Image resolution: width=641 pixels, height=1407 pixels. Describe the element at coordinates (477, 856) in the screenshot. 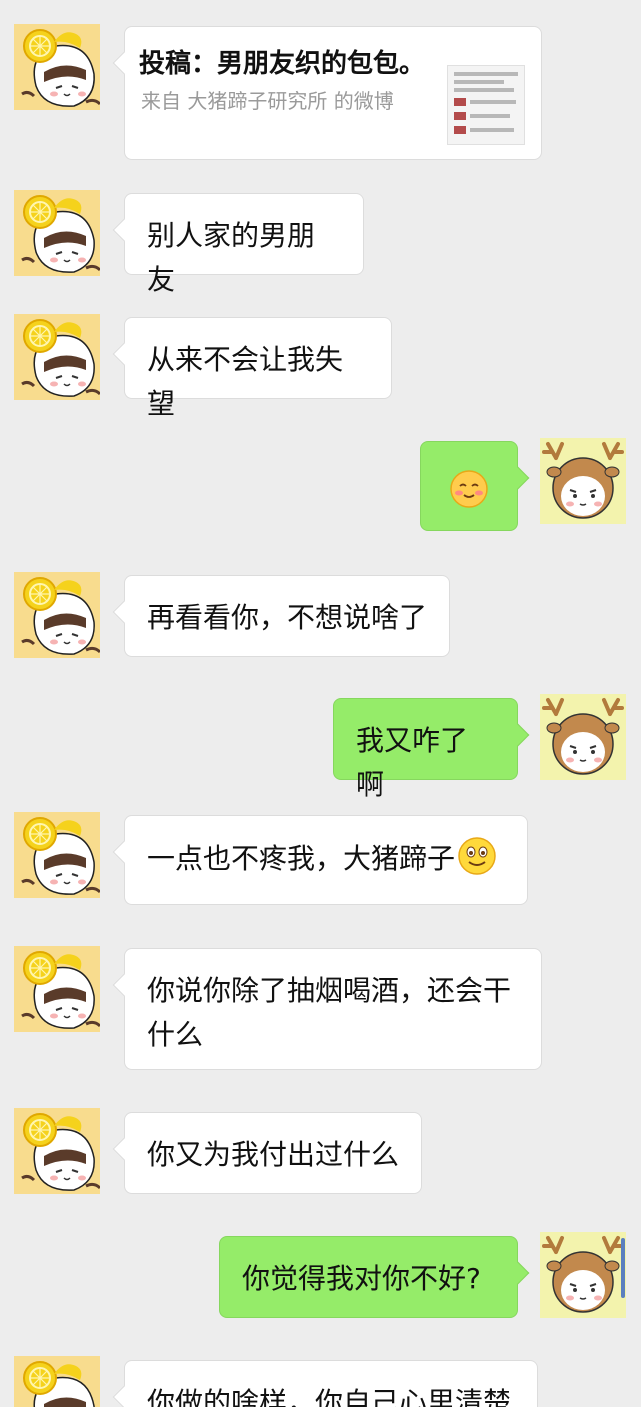

I see `grin-smiley-emoji-icon` at that location.